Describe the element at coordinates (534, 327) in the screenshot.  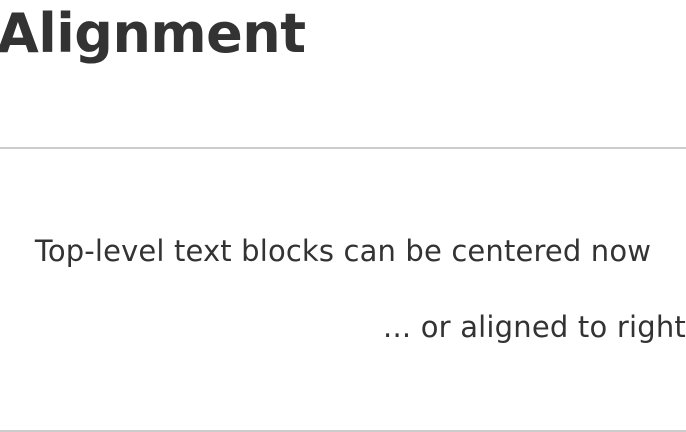
I see `right-aligned-text-block: ... or aligned to right` at that location.